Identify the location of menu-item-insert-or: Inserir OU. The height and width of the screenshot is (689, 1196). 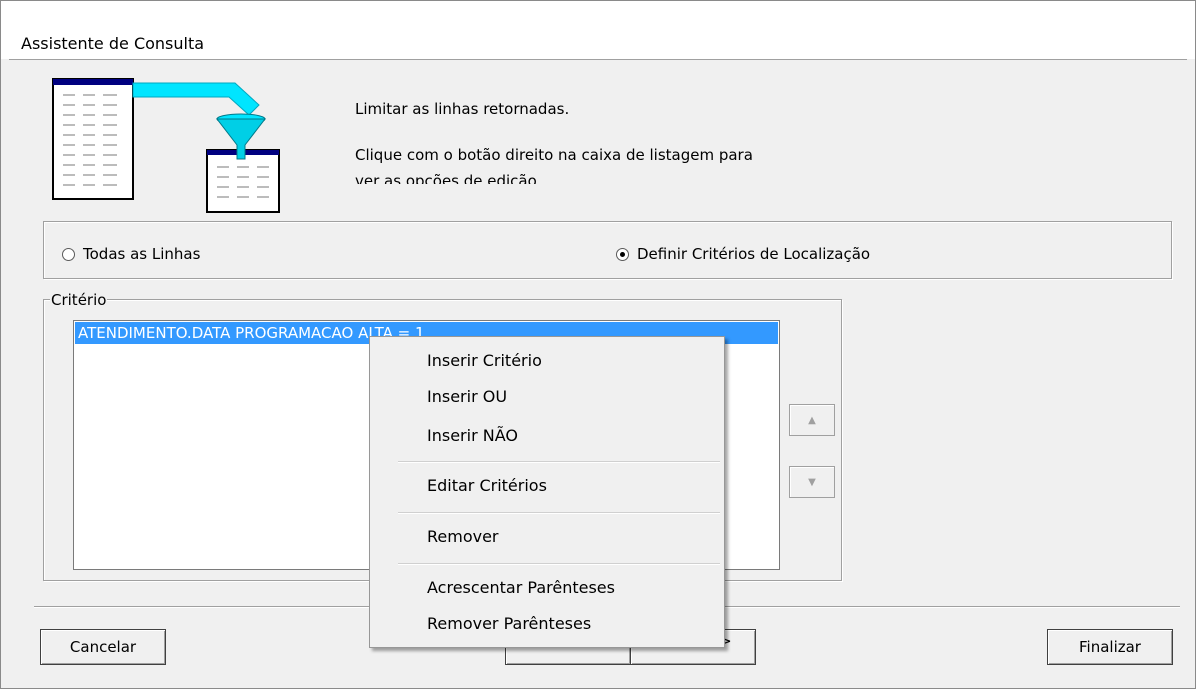
(467, 396).